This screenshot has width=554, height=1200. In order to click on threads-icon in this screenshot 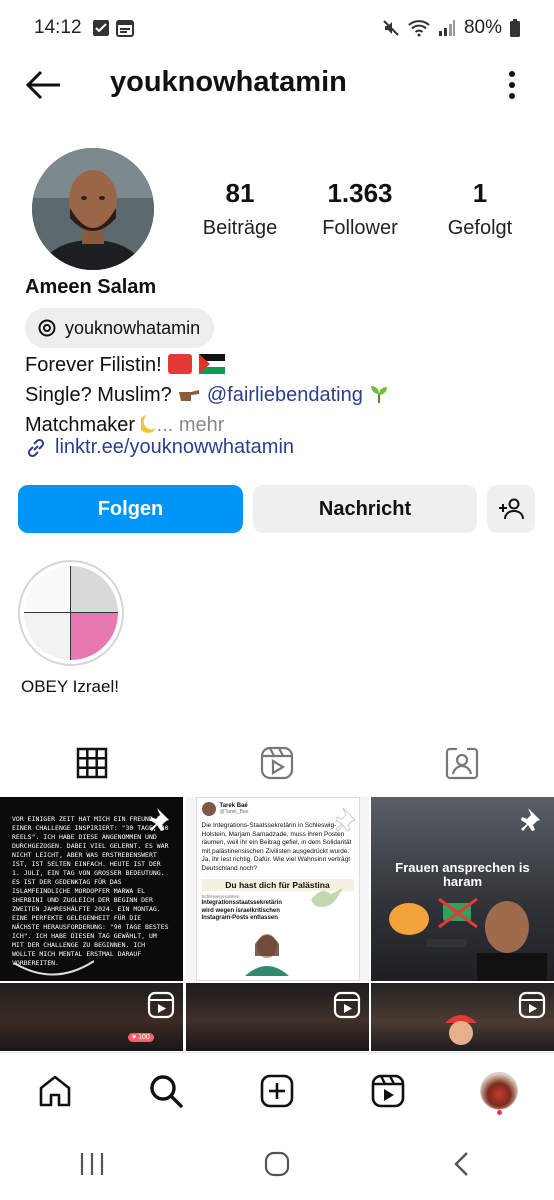, I will do `click(47, 328)`.